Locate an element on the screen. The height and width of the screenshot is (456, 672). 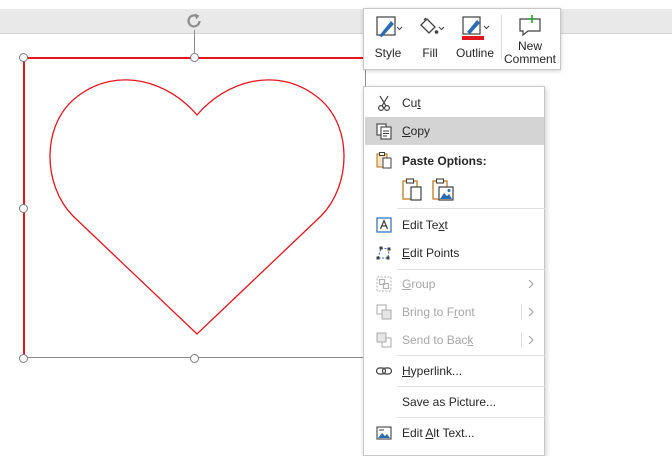
paste-options-header: Paste Options: is located at coordinates (454, 160).